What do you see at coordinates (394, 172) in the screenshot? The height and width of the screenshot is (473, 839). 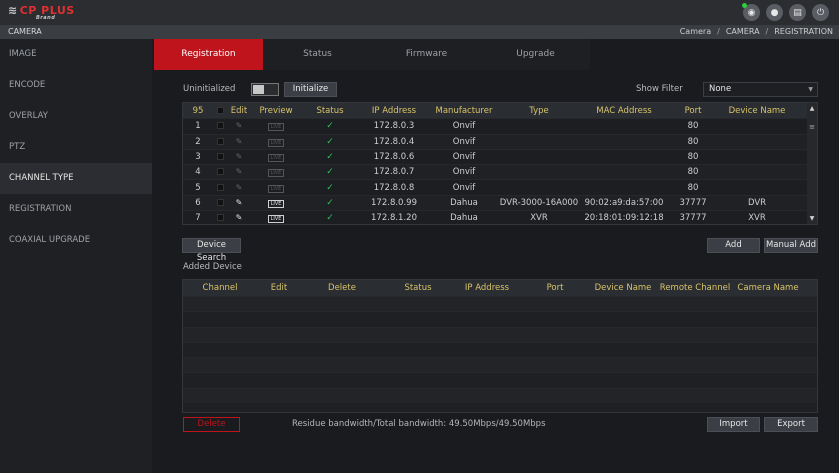 I see `row-ip: 172.8.0.7` at bounding box center [394, 172].